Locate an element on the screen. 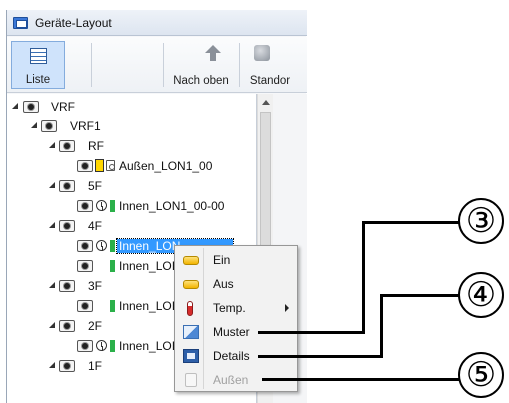  scroll-thumb is located at coordinates (265, 187).